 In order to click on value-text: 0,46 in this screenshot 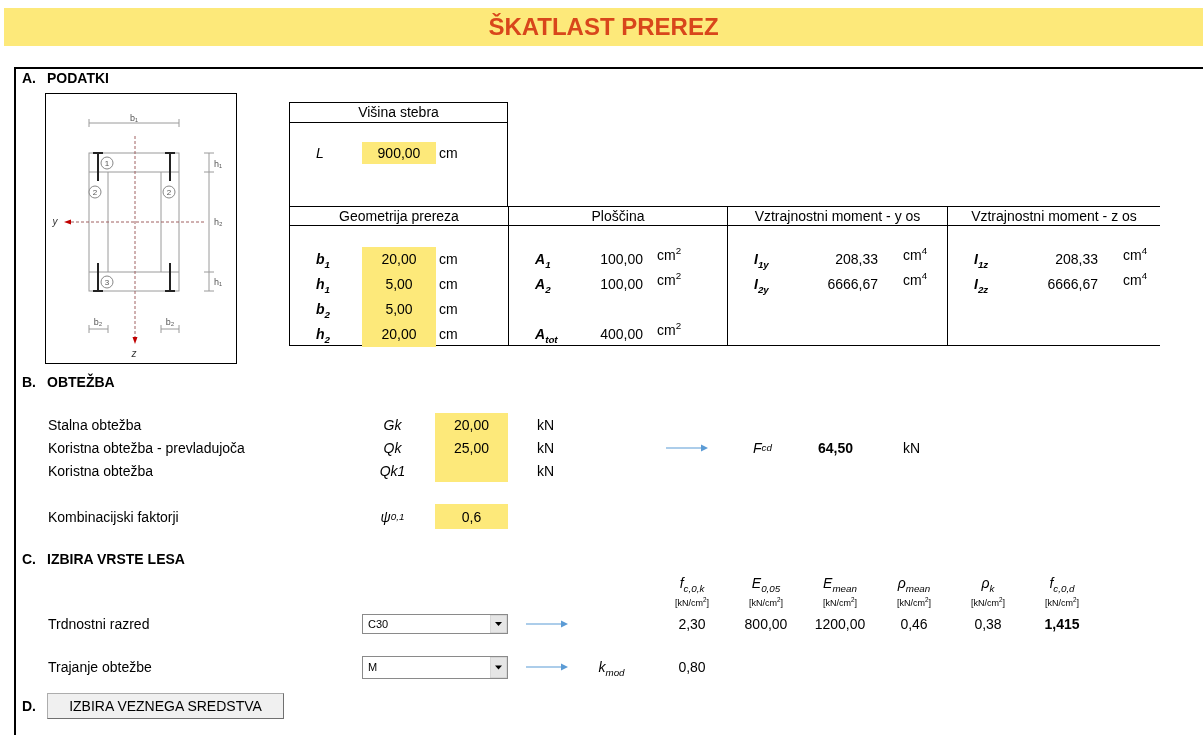, I will do `click(914, 624)`.